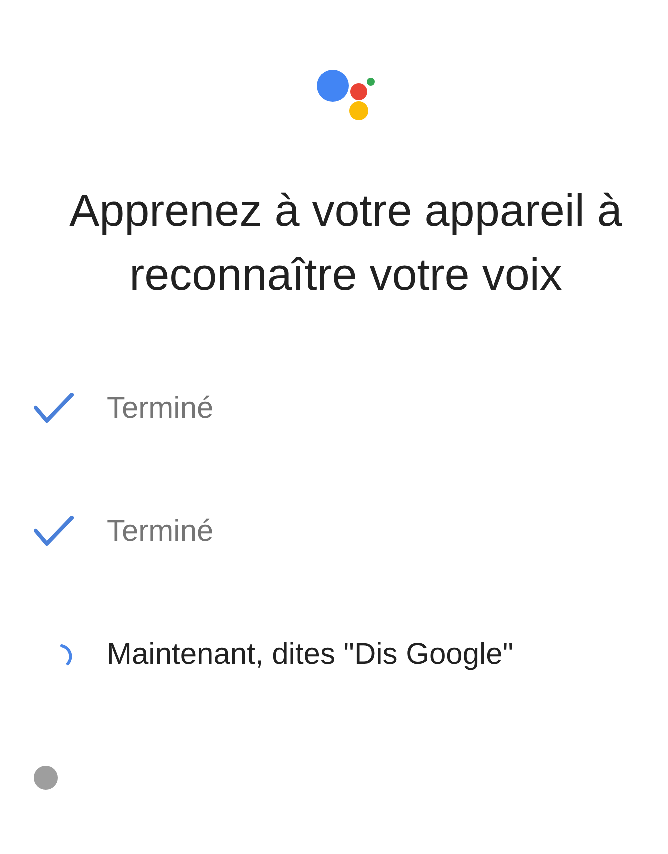 The height and width of the screenshot is (854, 668). Describe the element at coordinates (346, 95) in the screenshot. I see `assistant-dots-icon` at that location.